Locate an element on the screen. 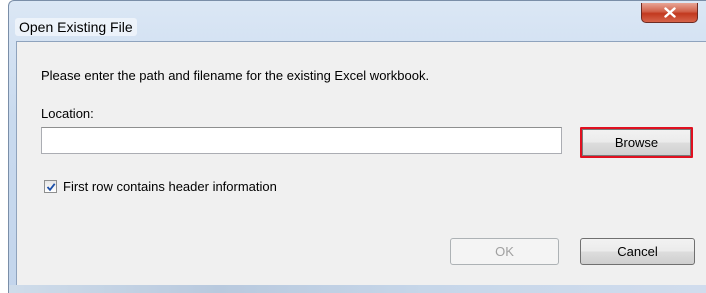 The width and height of the screenshot is (706, 293). location-label: Location: is located at coordinates (67, 113).